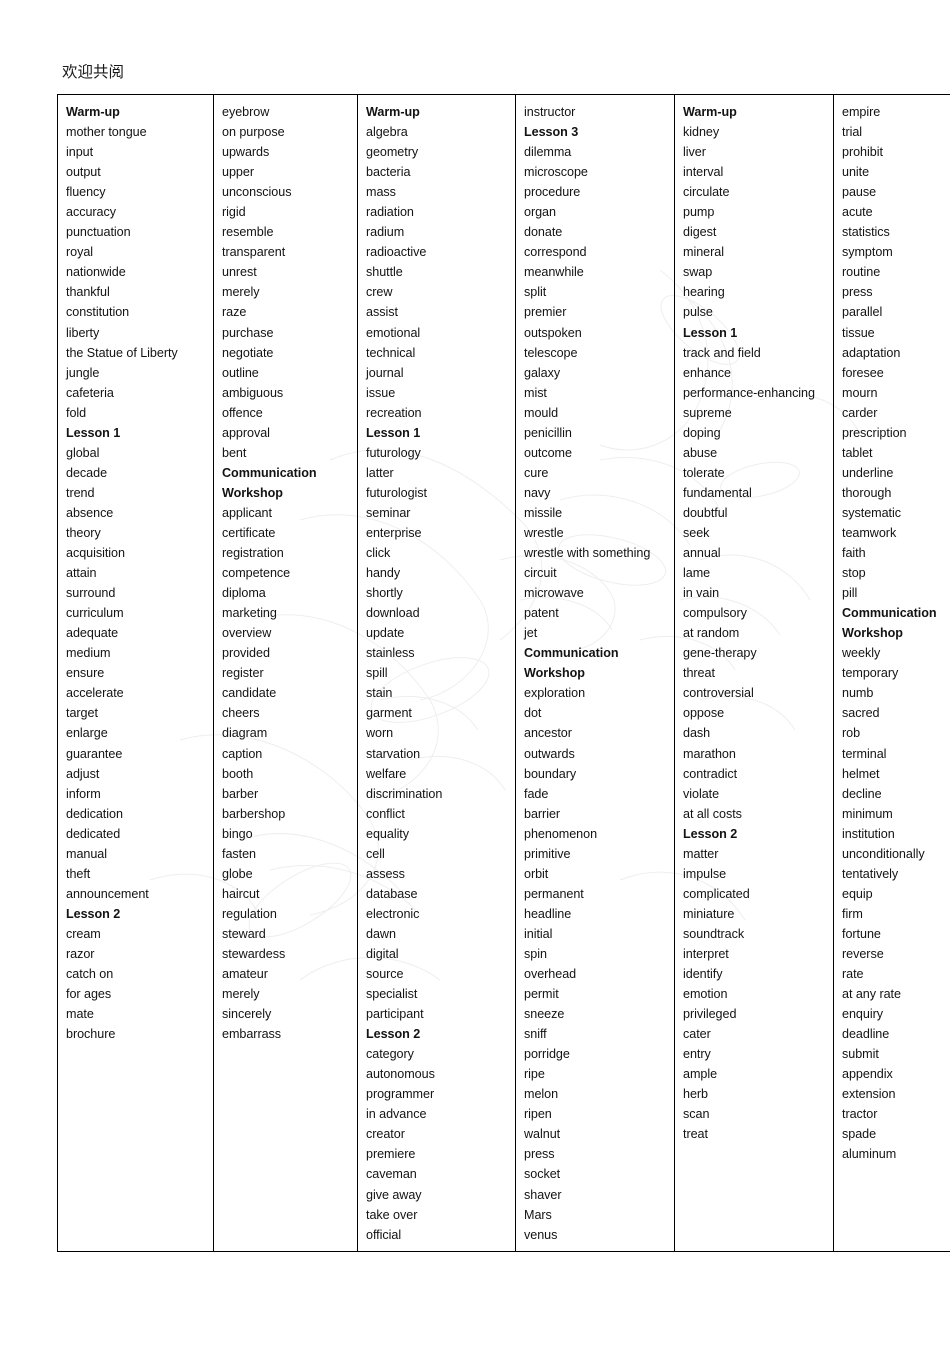 This screenshot has width=950, height=1345. I want to click on vocabulary-word: helmet, so click(861, 773).